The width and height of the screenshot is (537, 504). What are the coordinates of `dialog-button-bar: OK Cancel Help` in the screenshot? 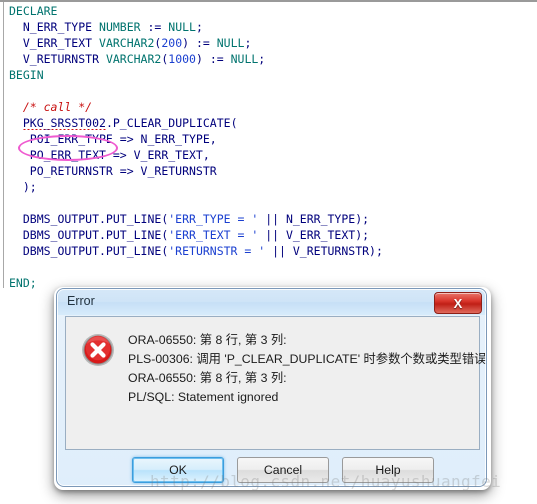 It's located at (271, 471).